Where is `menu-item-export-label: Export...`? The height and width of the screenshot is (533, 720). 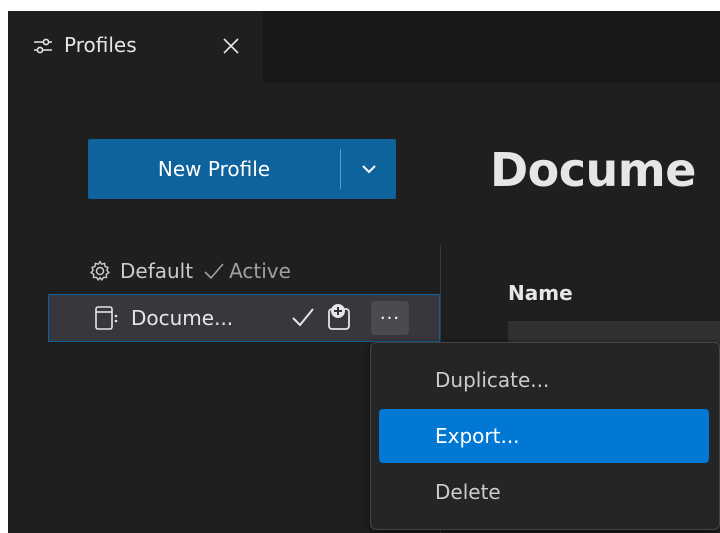 menu-item-export-label: Export... is located at coordinates (477, 436).